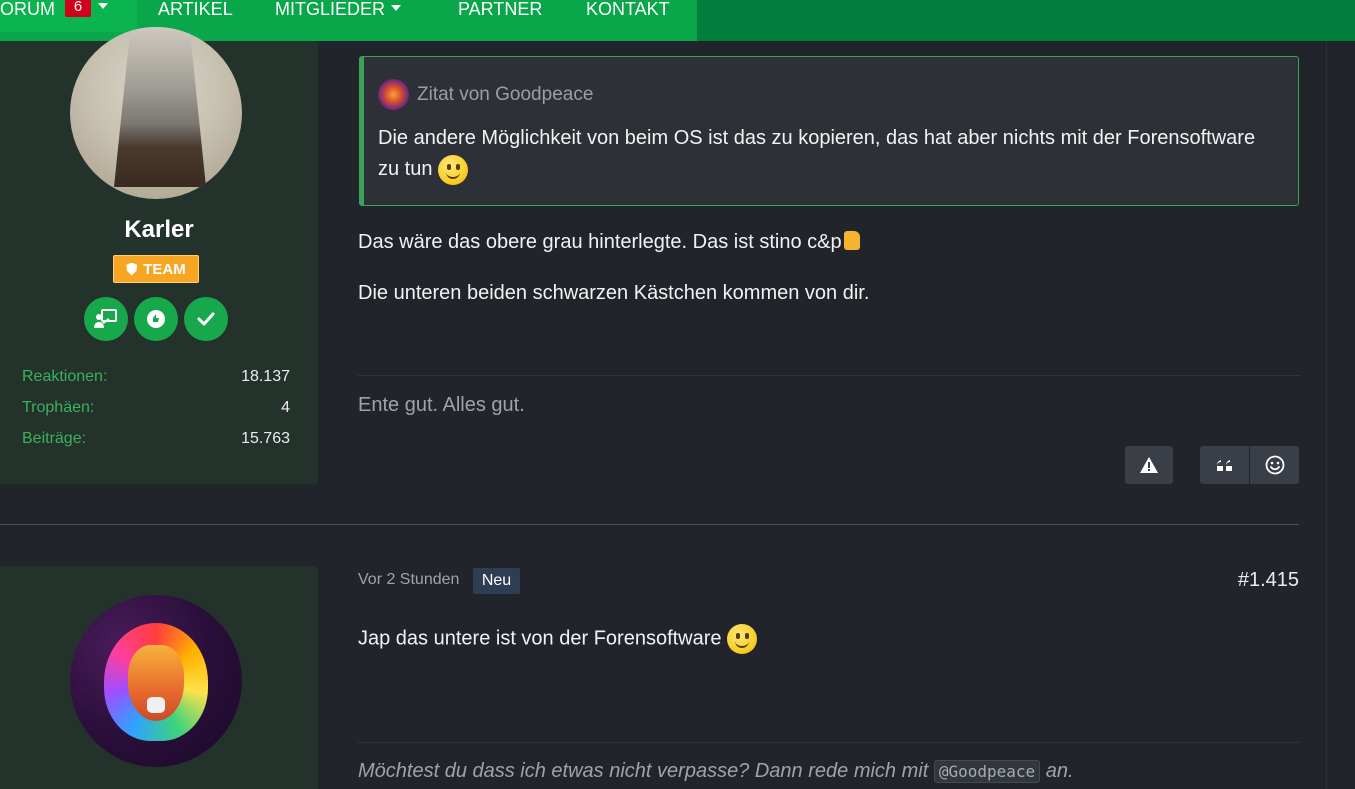 This screenshot has width=1355, height=789. What do you see at coordinates (156, 383) in the screenshot?
I see `stat-row: Reaktionen: 18.137` at bounding box center [156, 383].